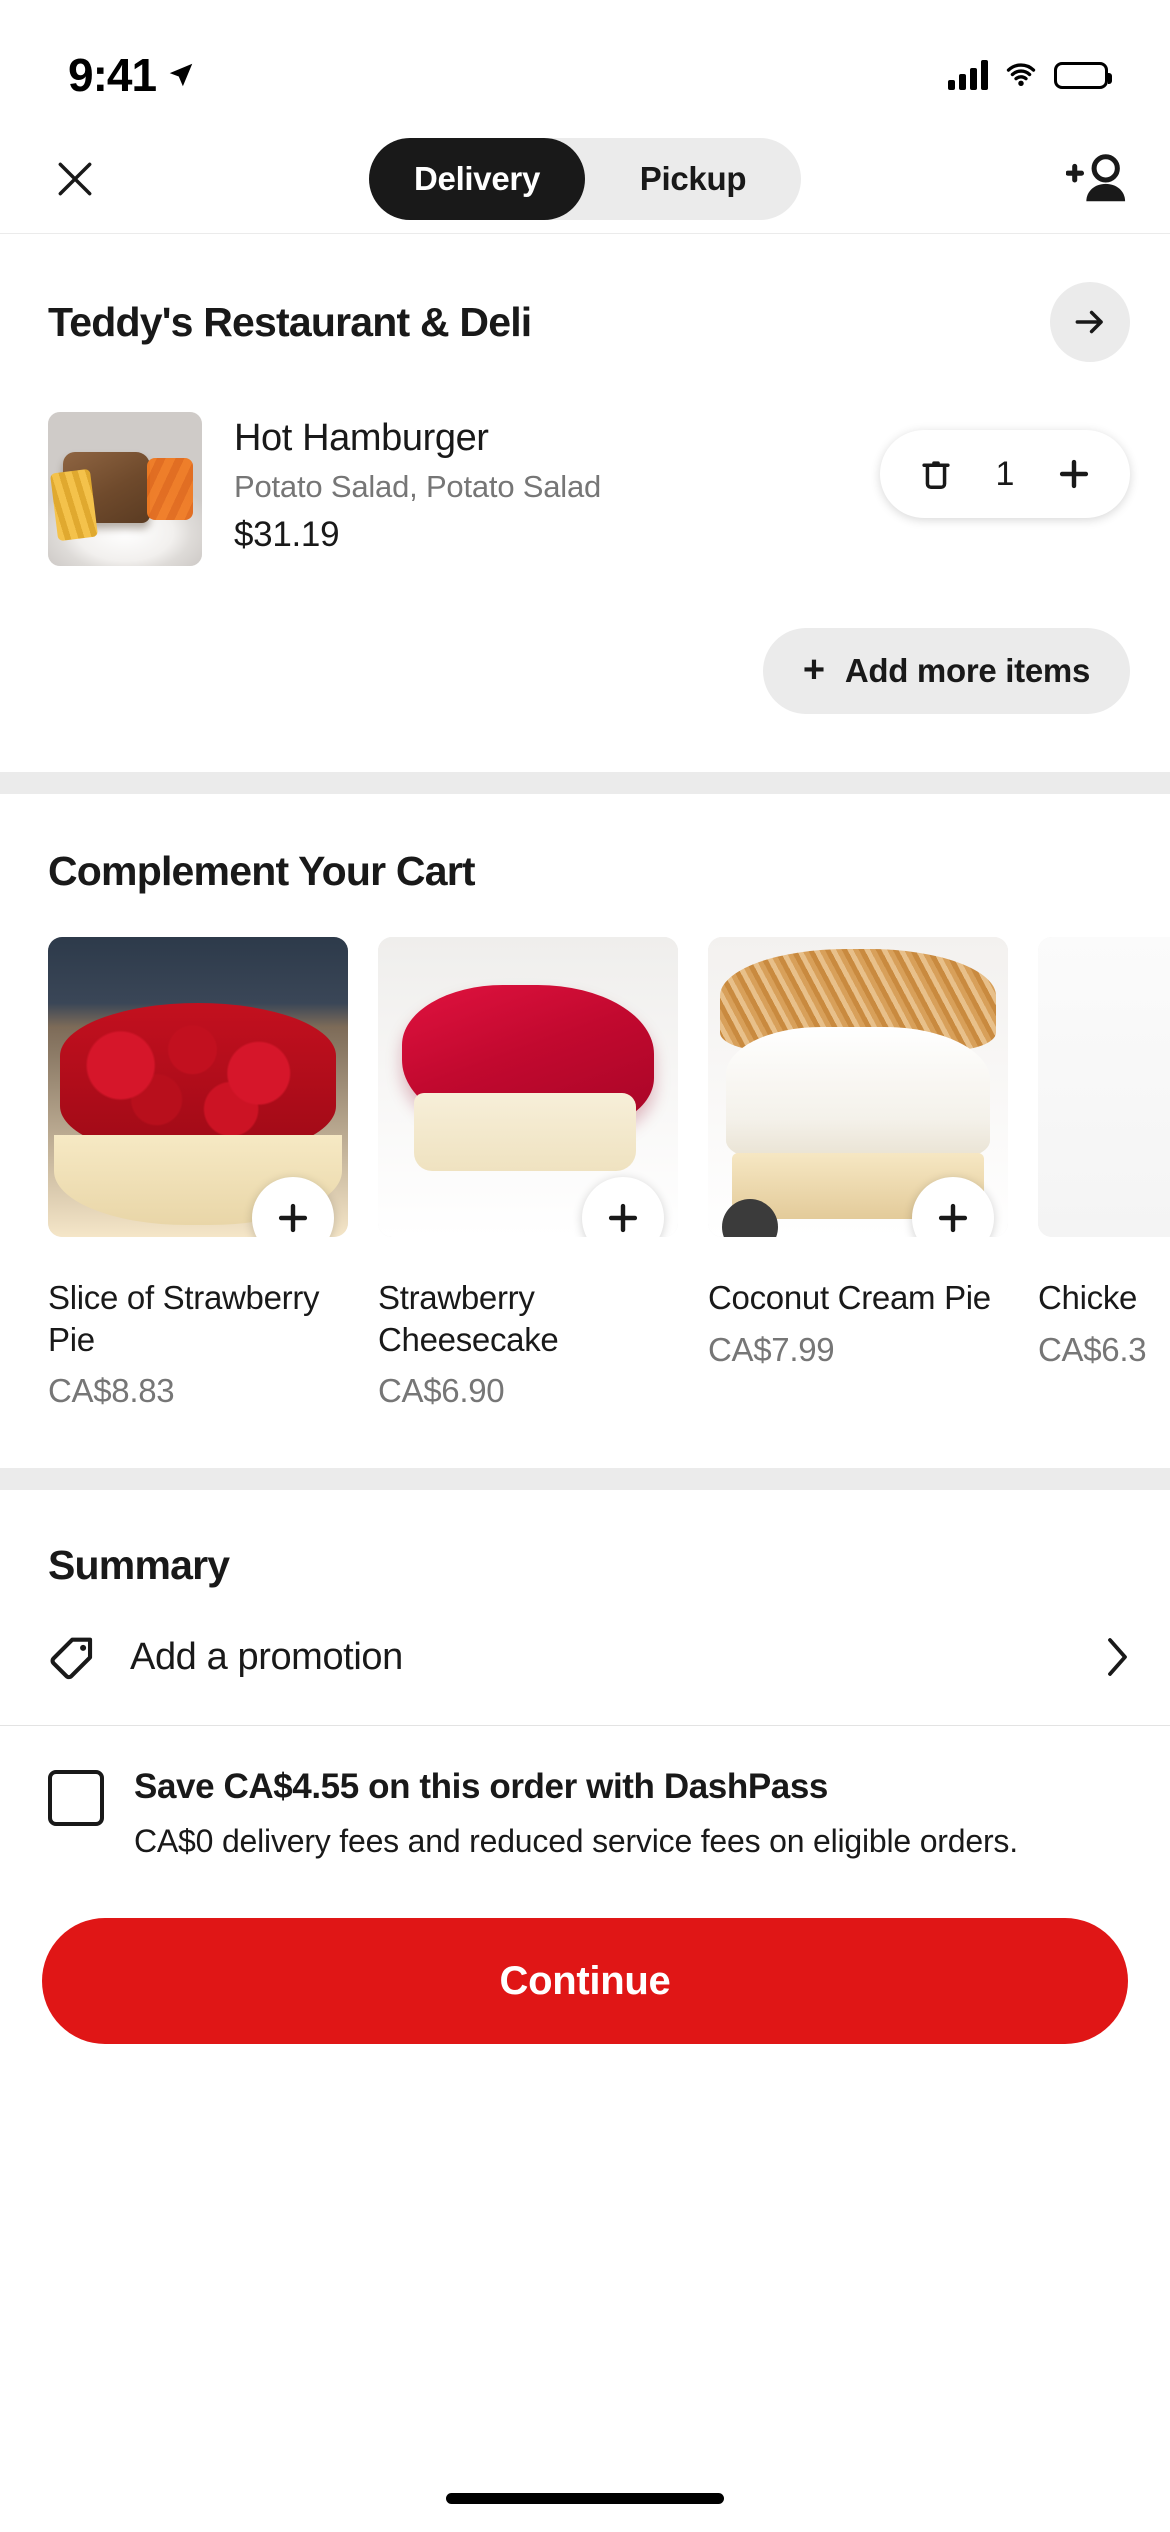 The height and width of the screenshot is (2532, 1170). I want to click on complement-card-name: Slice of Strawberry Pie, so click(184, 1318).